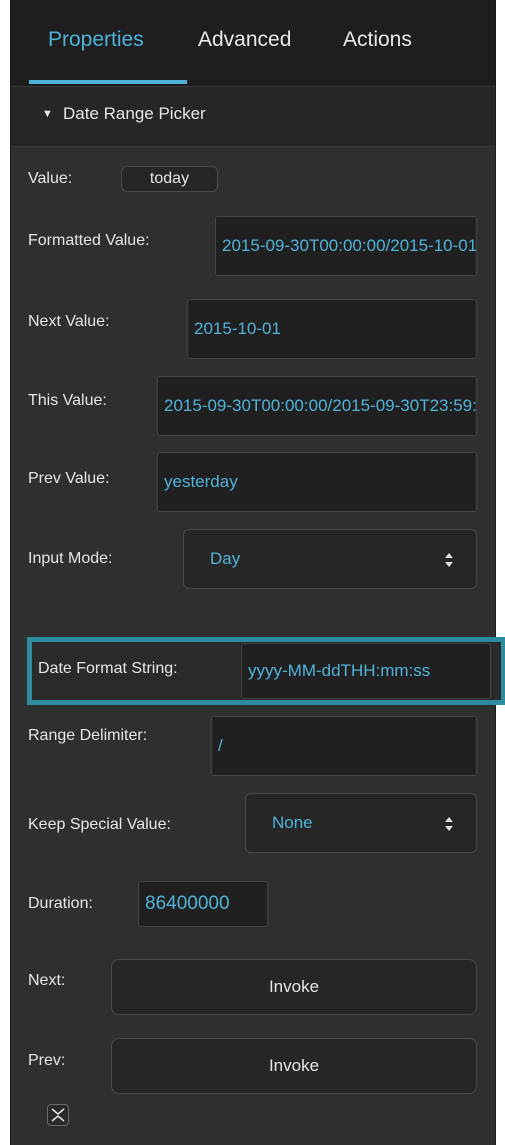 The width and height of the screenshot is (505, 1145). I want to click on range-delimiter-field: /, so click(344, 746).